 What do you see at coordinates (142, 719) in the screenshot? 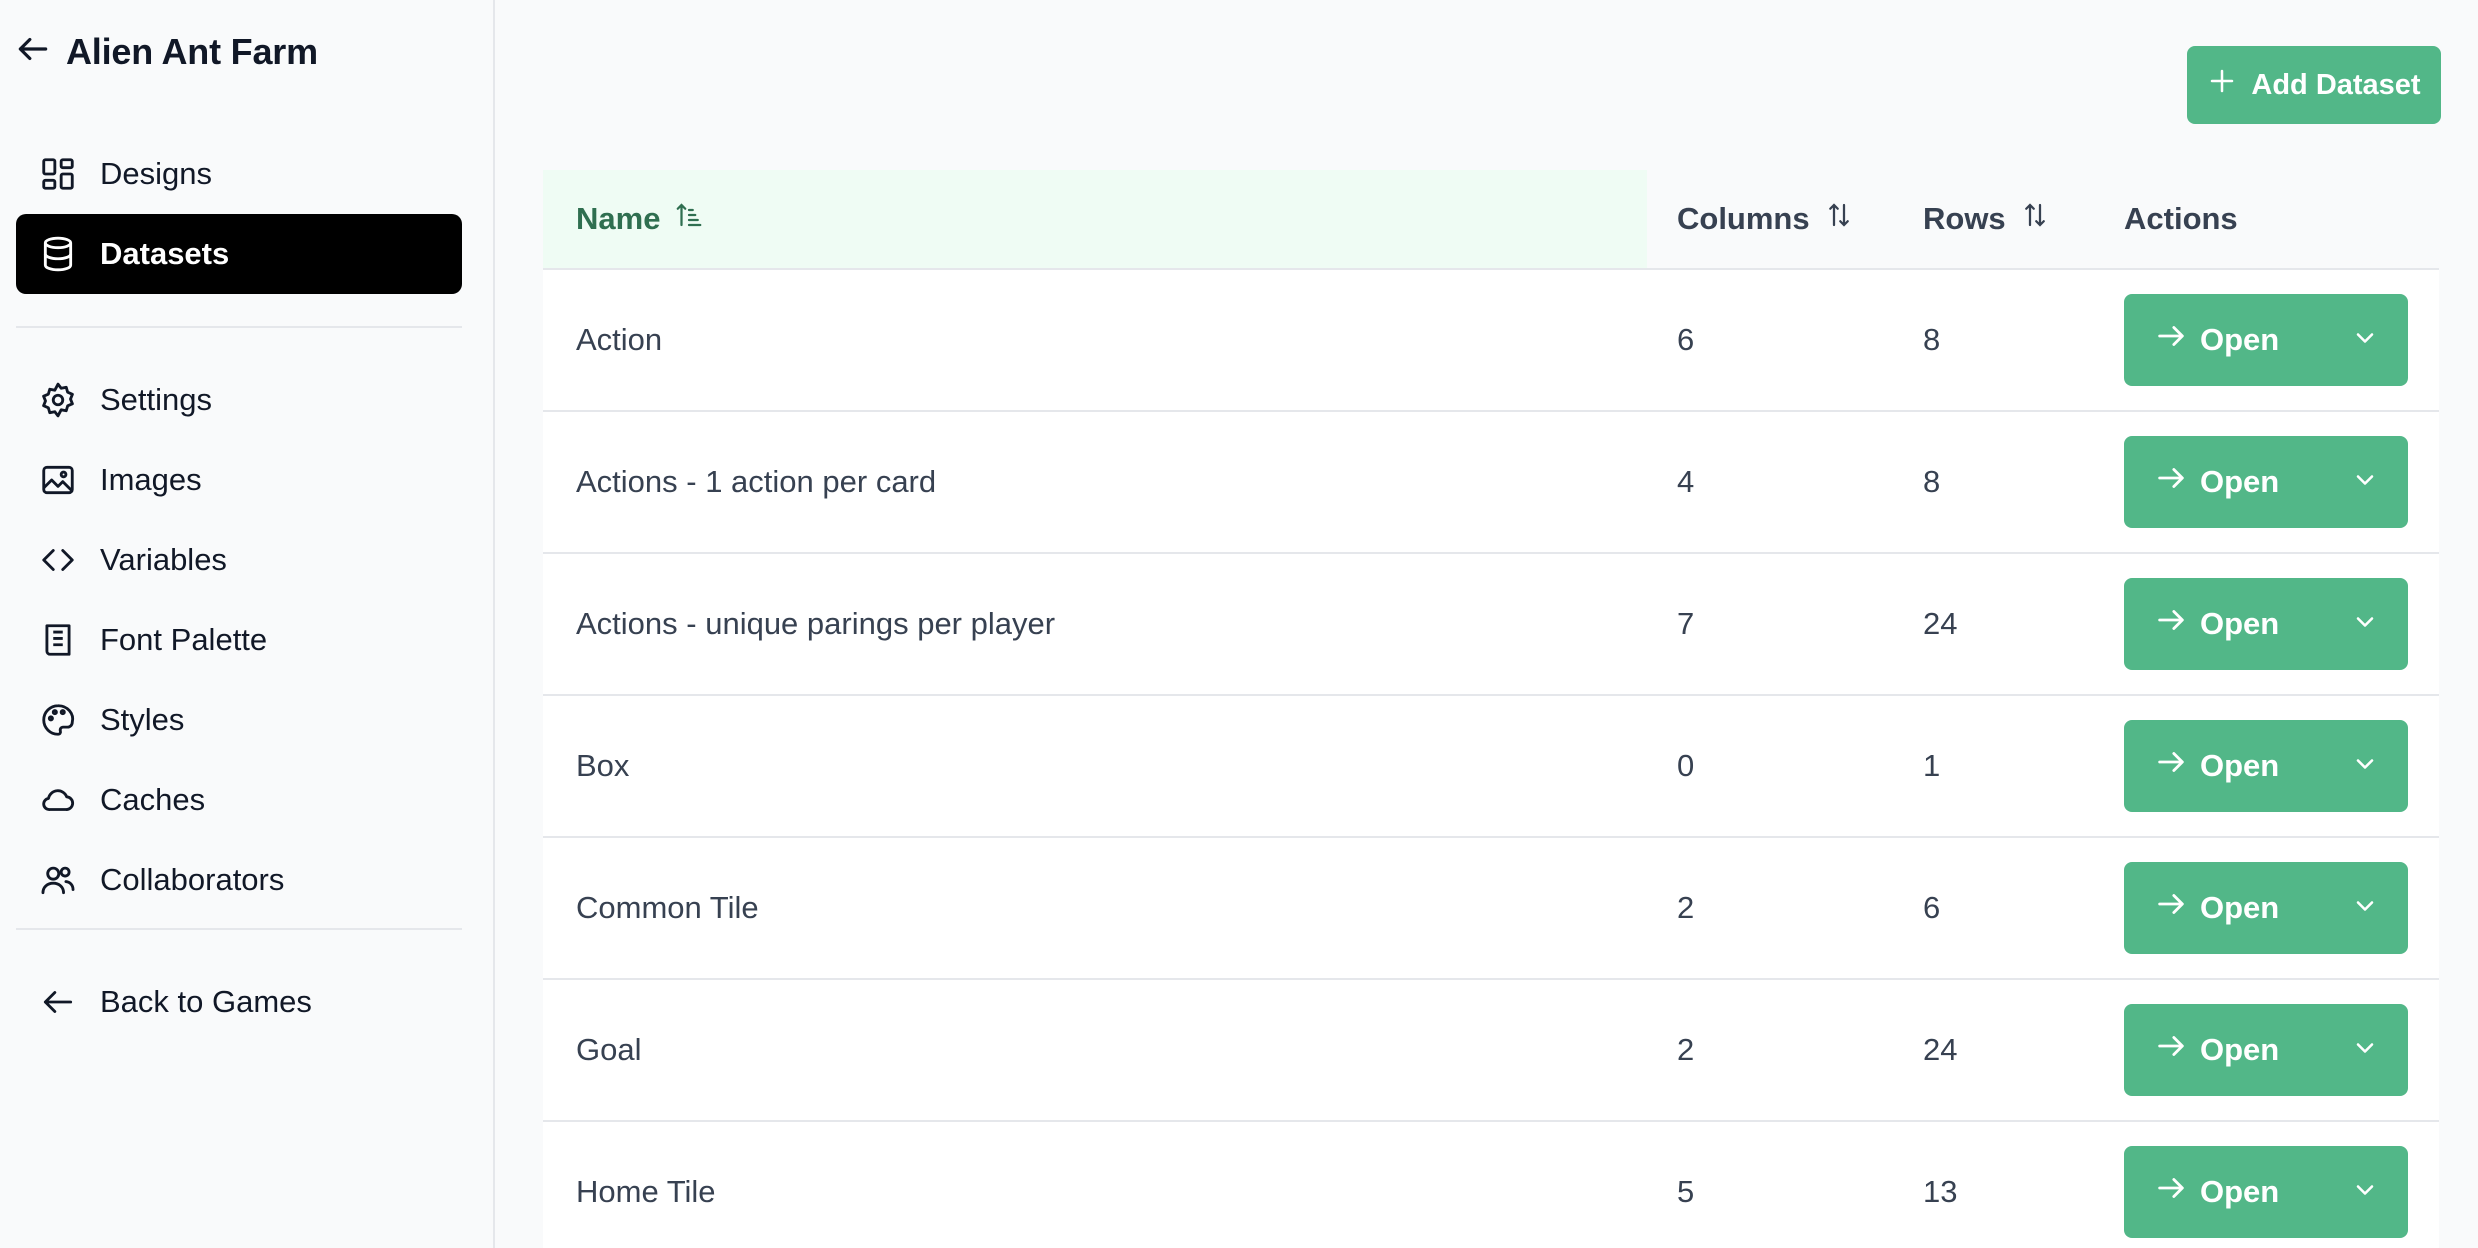
I see `sidebar-item-label: Styles` at bounding box center [142, 719].